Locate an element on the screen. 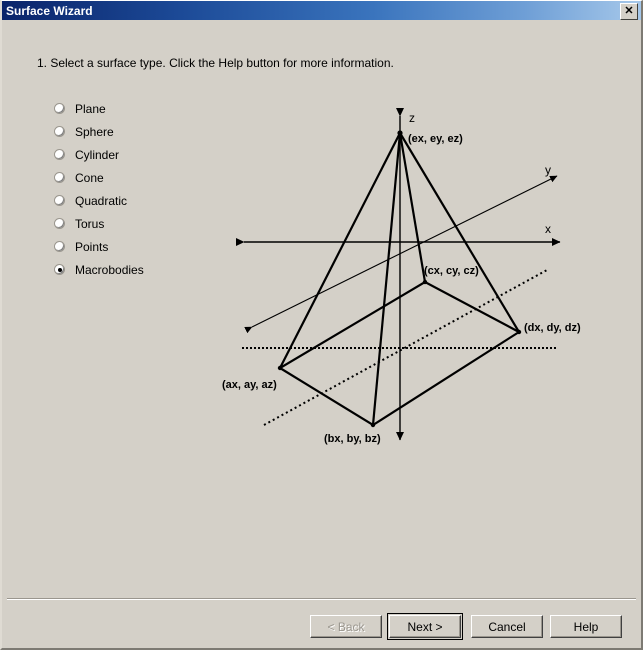 The width and height of the screenshot is (643, 650). next-button: Next > is located at coordinates (425, 626).